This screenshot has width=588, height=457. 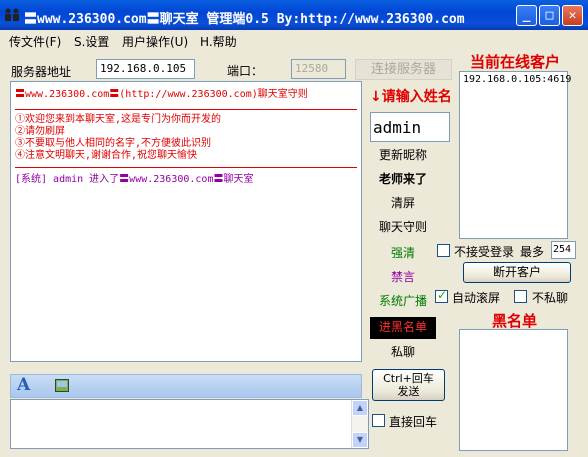 I want to click on menu-file: 传文件(F), so click(x=35, y=41).